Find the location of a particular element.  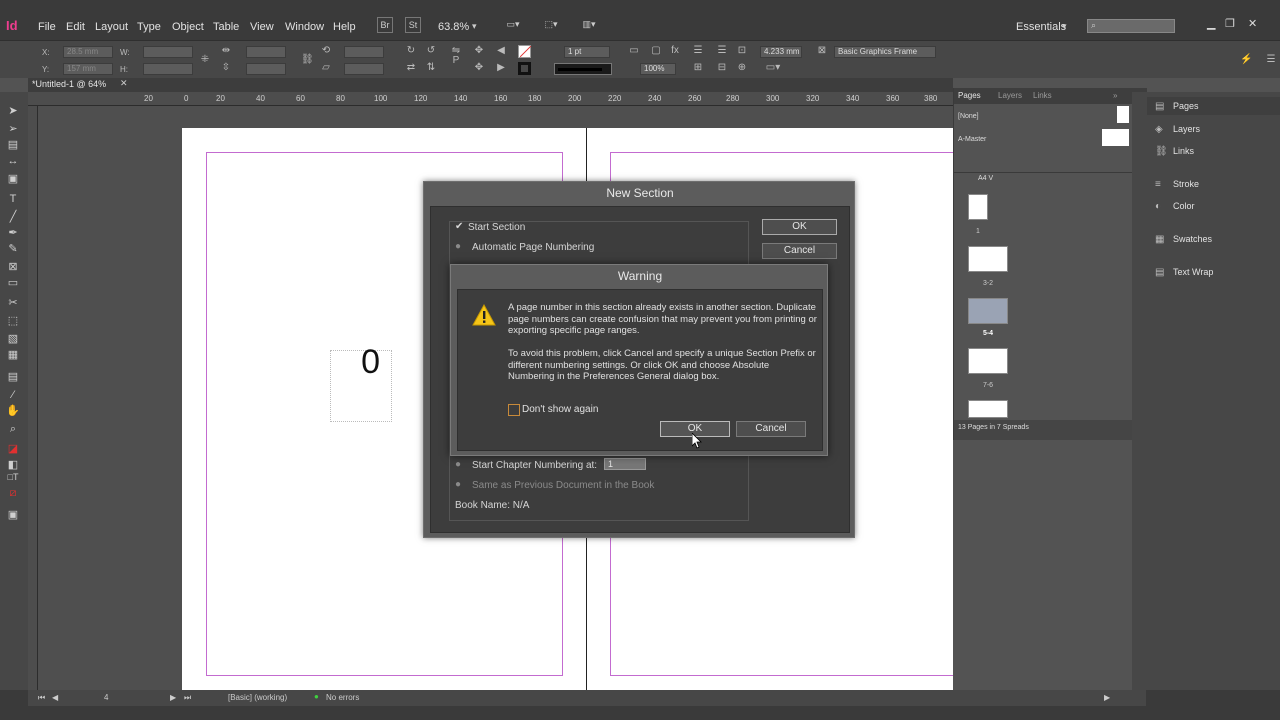

warning-cancel-button: Cancel is located at coordinates (771, 429).